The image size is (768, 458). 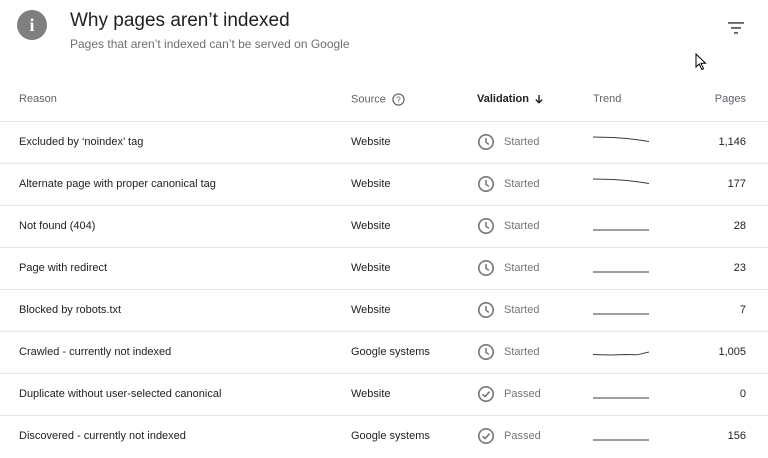 I want to click on table-row: Not found (404) Website Started 28, so click(x=384, y=226).